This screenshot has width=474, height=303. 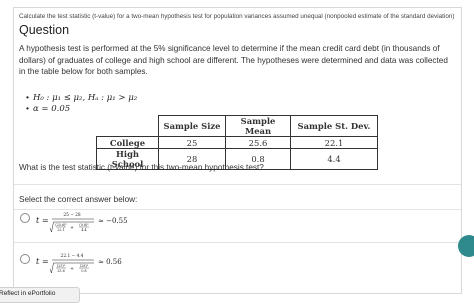 I want to click on table-header-cell: Sample St. Dev., so click(x=334, y=126).